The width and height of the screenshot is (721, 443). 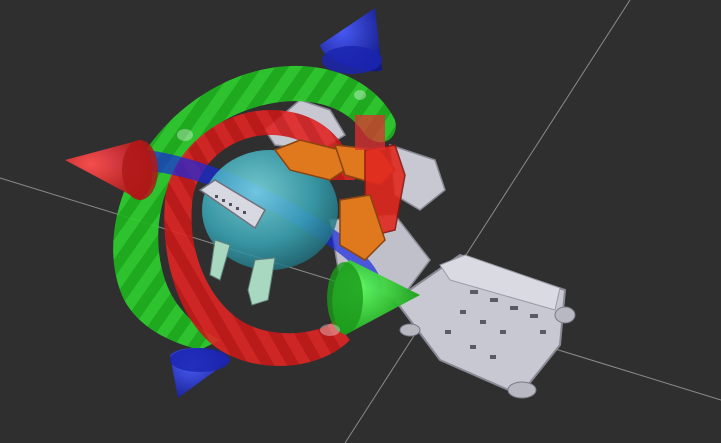 I want to click on blue-arrow-down-base, so click(x=200, y=360).